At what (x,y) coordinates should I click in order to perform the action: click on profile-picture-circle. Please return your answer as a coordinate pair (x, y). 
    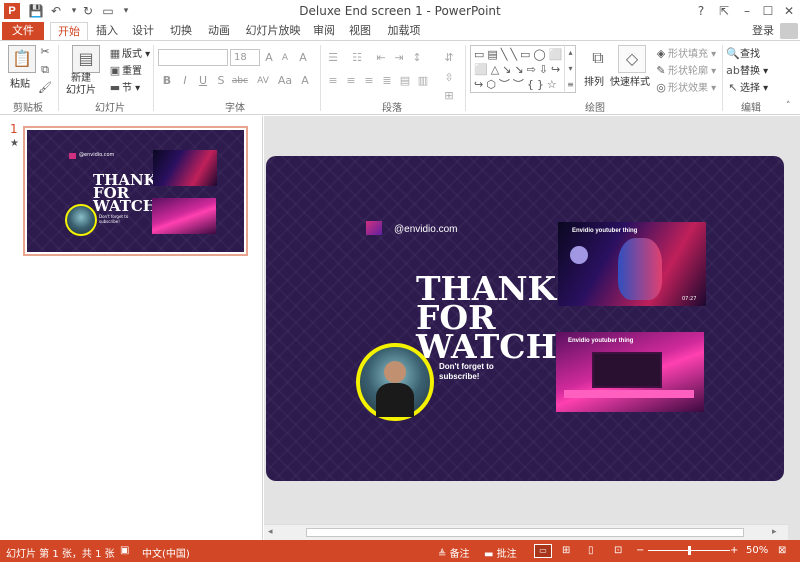
    Looking at the image, I should click on (395, 382).